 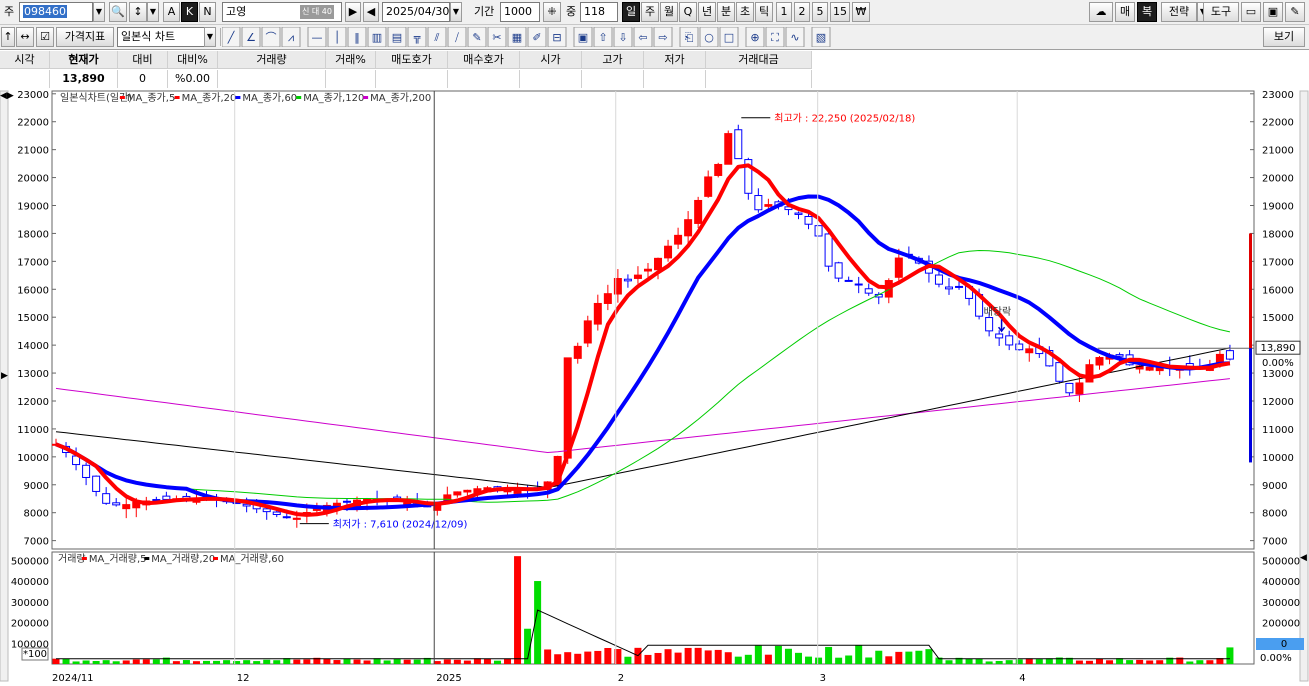 What do you see at coordinates (764, 12) in the screenshot?
I see `period-button-tick: 틱` at bounding box center [764, 12].